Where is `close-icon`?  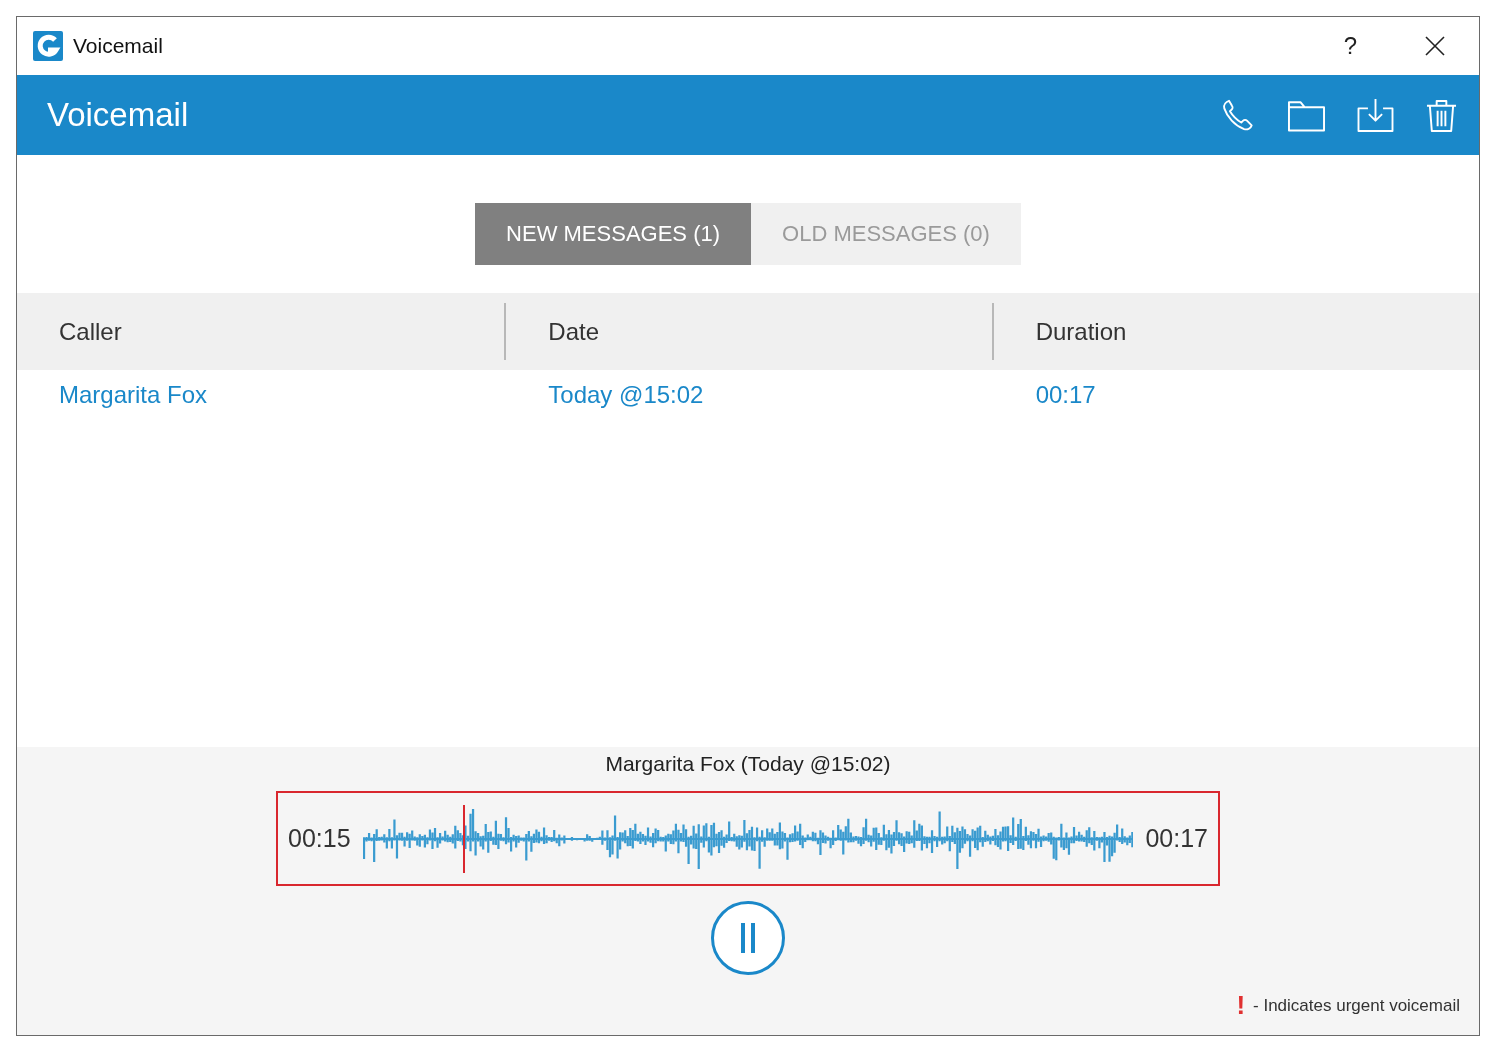
close-icon is located at coordinates (1435, 46).